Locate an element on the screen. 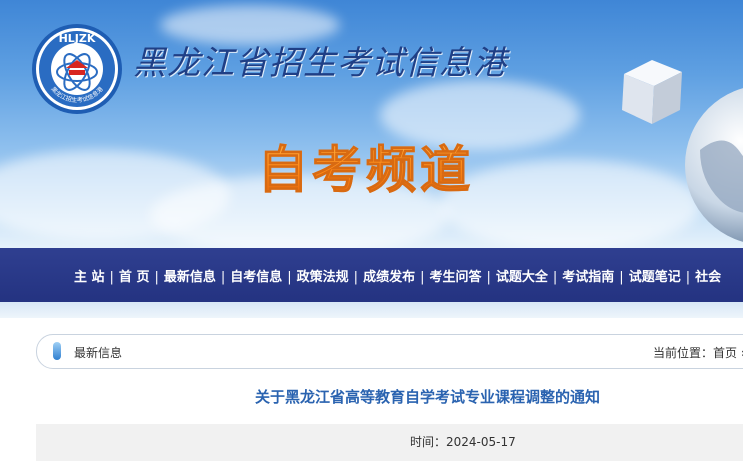 This screenshot has height=461, width=743. location-home-link: 首页 is located at coordinates (725, 353).